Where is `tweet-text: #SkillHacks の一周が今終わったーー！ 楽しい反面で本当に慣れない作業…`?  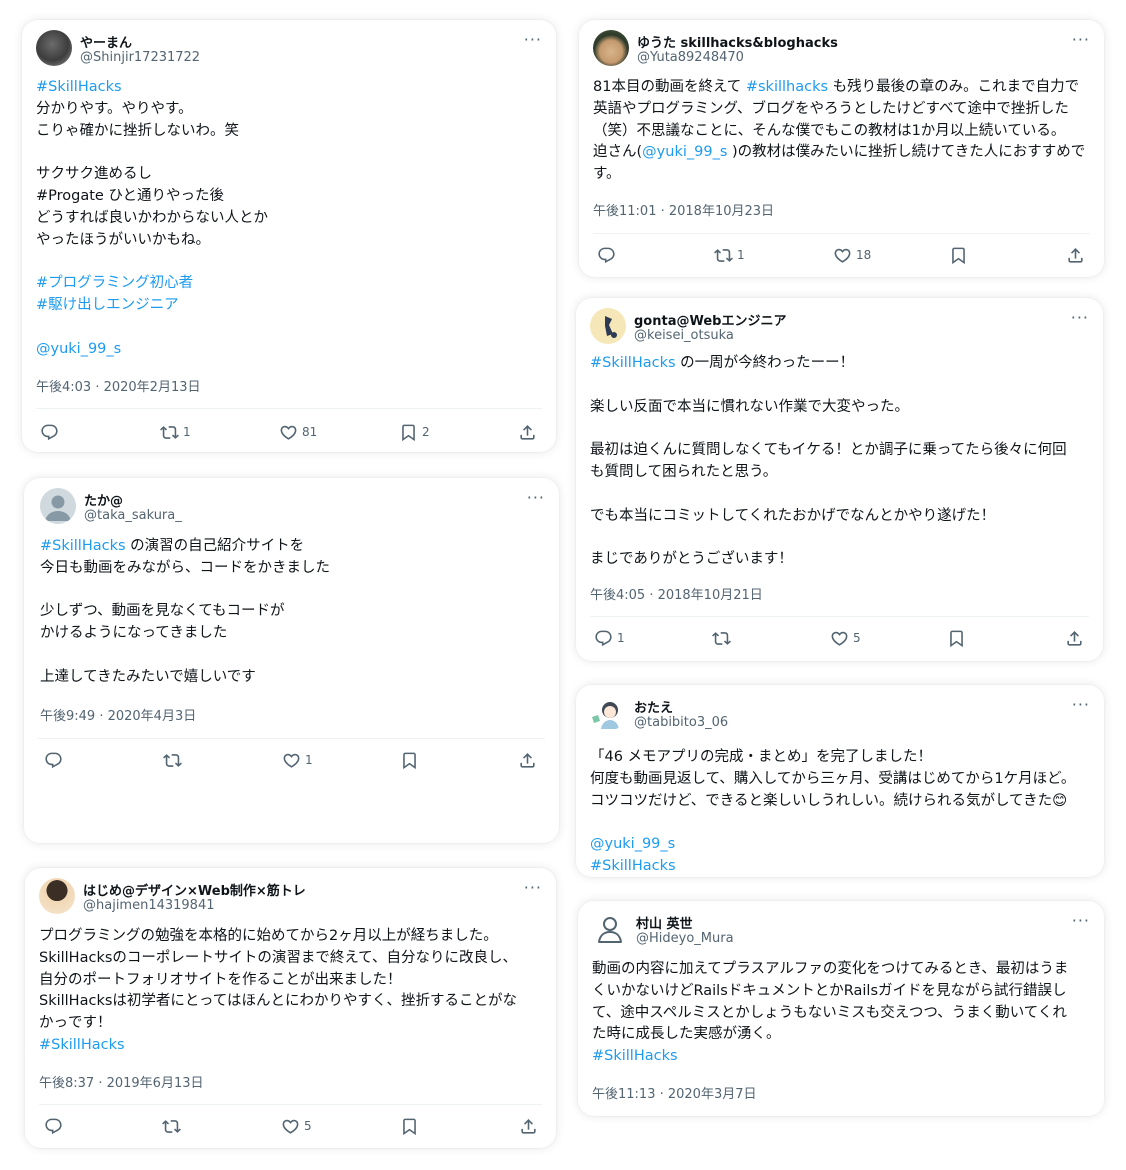 tweet-text: #SkillHacks の一周が今終わったーー！ 楽しい反面で本当に慣れない作業… is located at coordinates (839, 462).